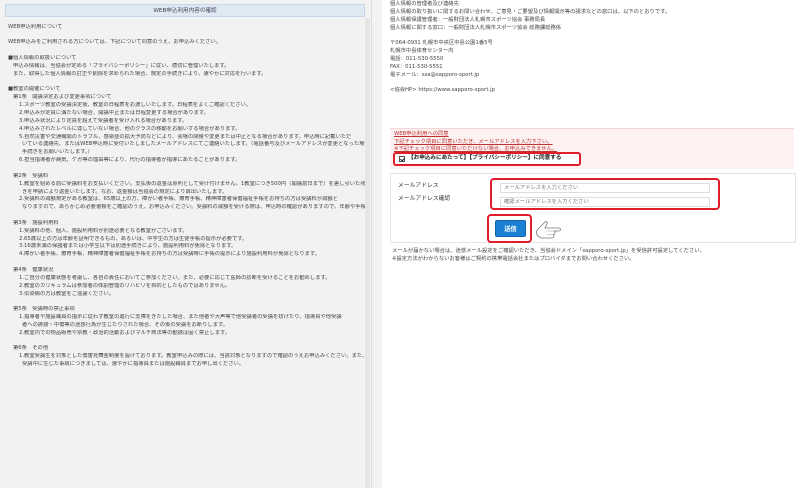 The image size is (800, 488). Describe the element at coordinates (57, 152) in the screenshot. I see `terms-text-line: 手続きをお願いいたします。）` at that location.